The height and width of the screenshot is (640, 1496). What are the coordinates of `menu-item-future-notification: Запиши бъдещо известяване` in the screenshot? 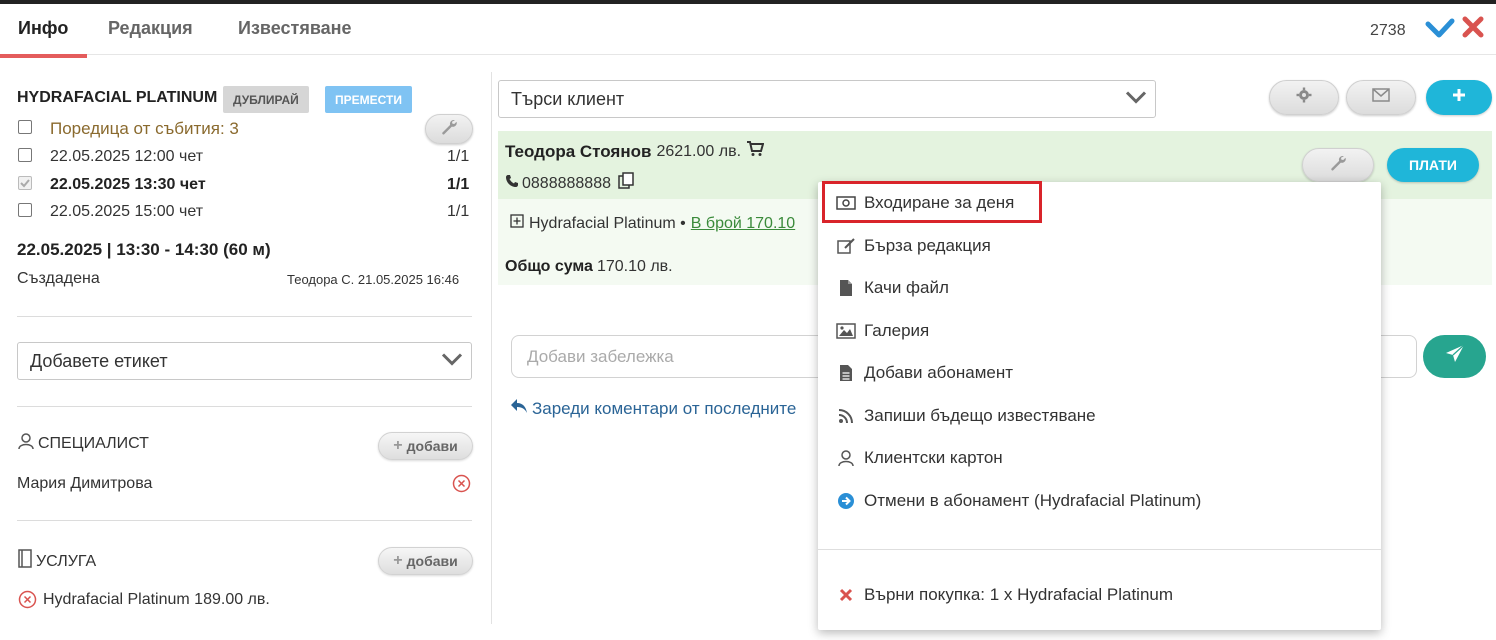 It's located at (966, 416).